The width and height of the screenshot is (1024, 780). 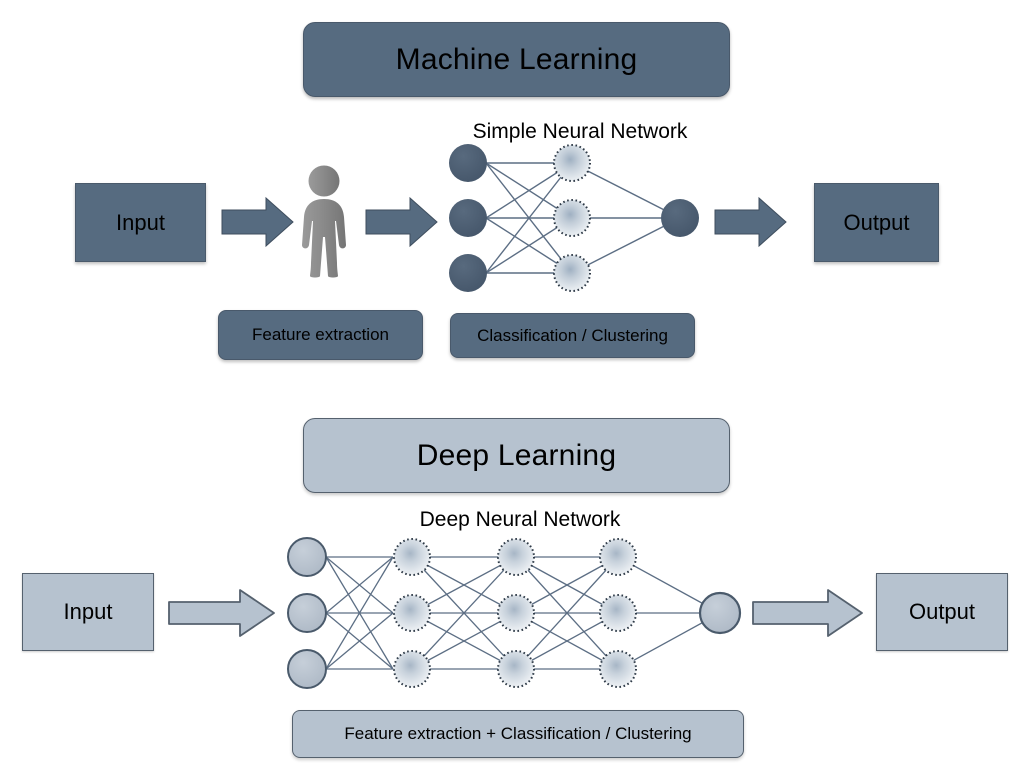 I want to click on ml-input-label: Input, so click(x=140, y=222).